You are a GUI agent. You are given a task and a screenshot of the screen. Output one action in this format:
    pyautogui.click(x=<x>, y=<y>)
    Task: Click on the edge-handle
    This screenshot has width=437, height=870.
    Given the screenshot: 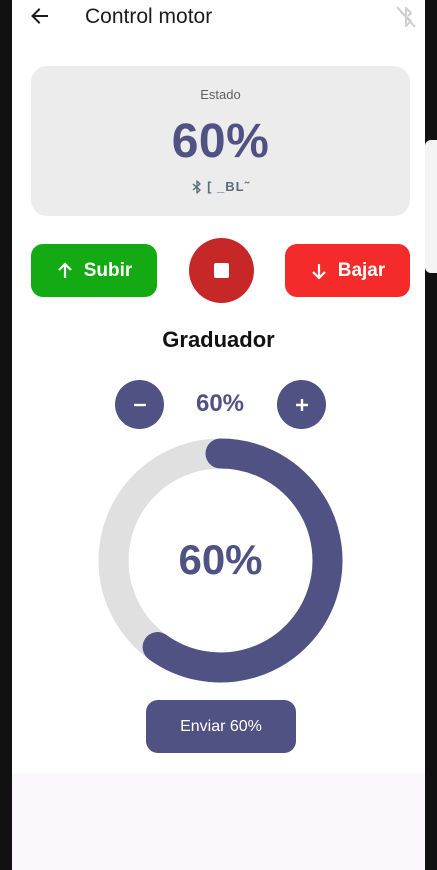 What is the action you would take?
    pyautogui.click(x=431, y=206)
    